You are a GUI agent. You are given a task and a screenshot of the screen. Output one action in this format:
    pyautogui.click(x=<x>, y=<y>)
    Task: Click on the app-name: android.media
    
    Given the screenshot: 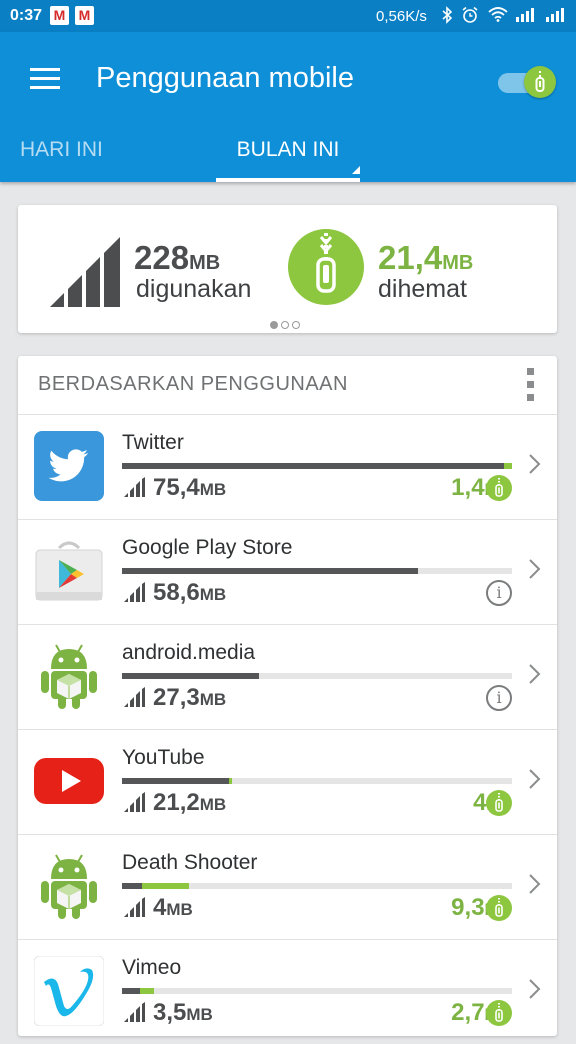 What is the action you would take?
    pyautogui.click(x=189, y=652)
    